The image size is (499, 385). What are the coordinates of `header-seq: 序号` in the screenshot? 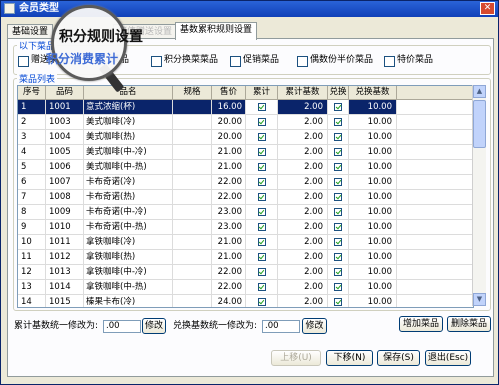 It's located at (32, 92).